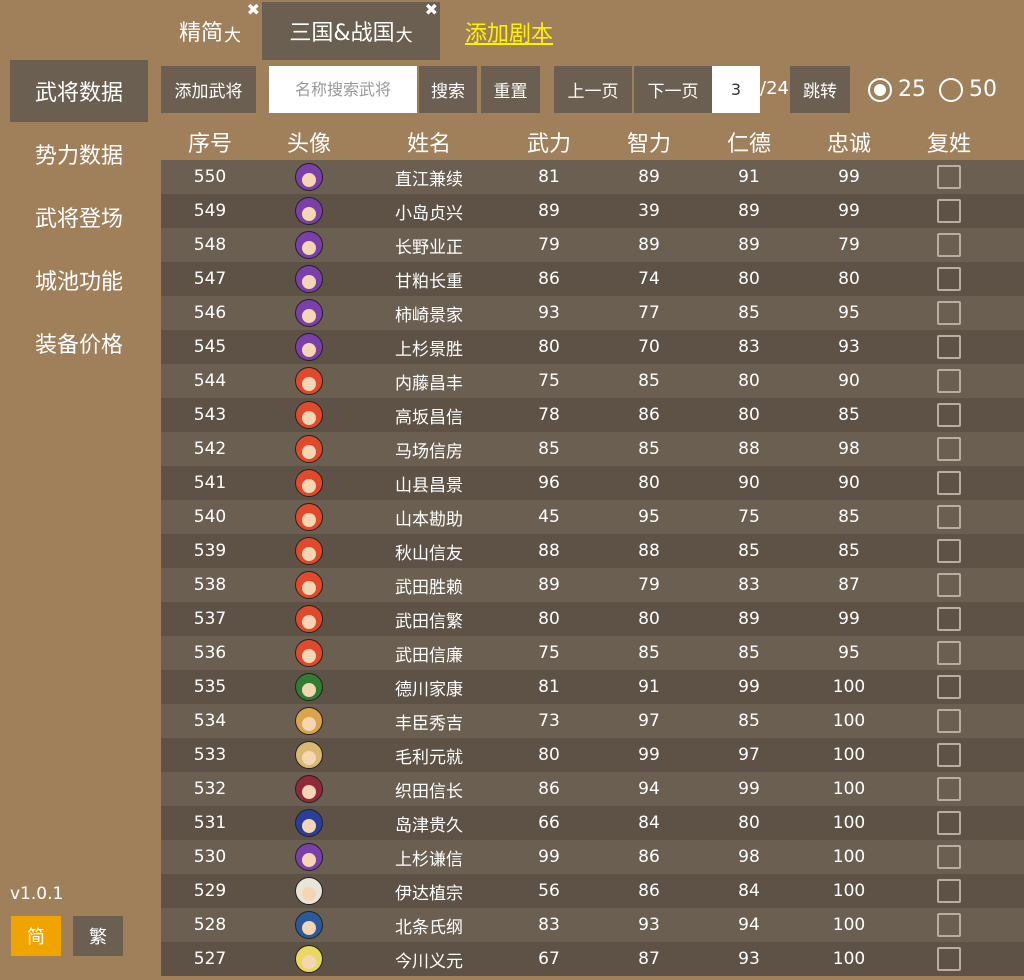  What do you see at coordinates (210, 30) in the screenshot?
I see `tab-simplified: 精简大 ✖` at bounding box center [210, 30].